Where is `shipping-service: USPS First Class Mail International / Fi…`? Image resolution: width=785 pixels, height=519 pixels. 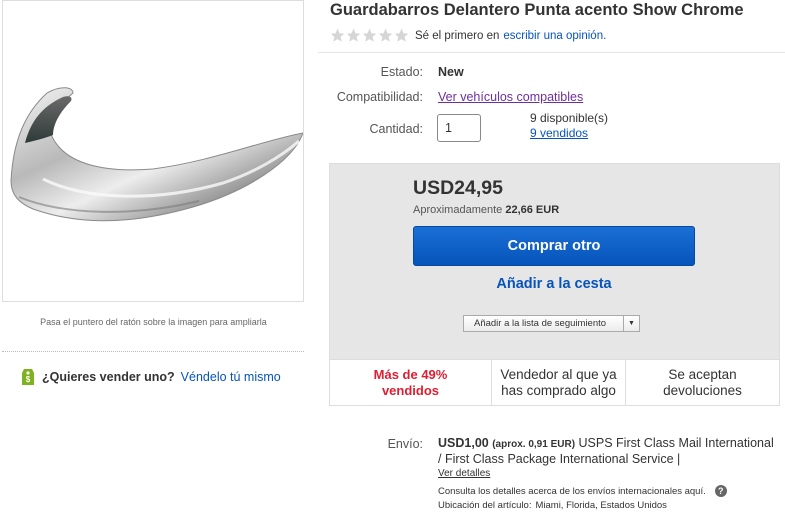 shipping-service: USPS First Class Mail International / Fi… is located at coordinates (606, 451).